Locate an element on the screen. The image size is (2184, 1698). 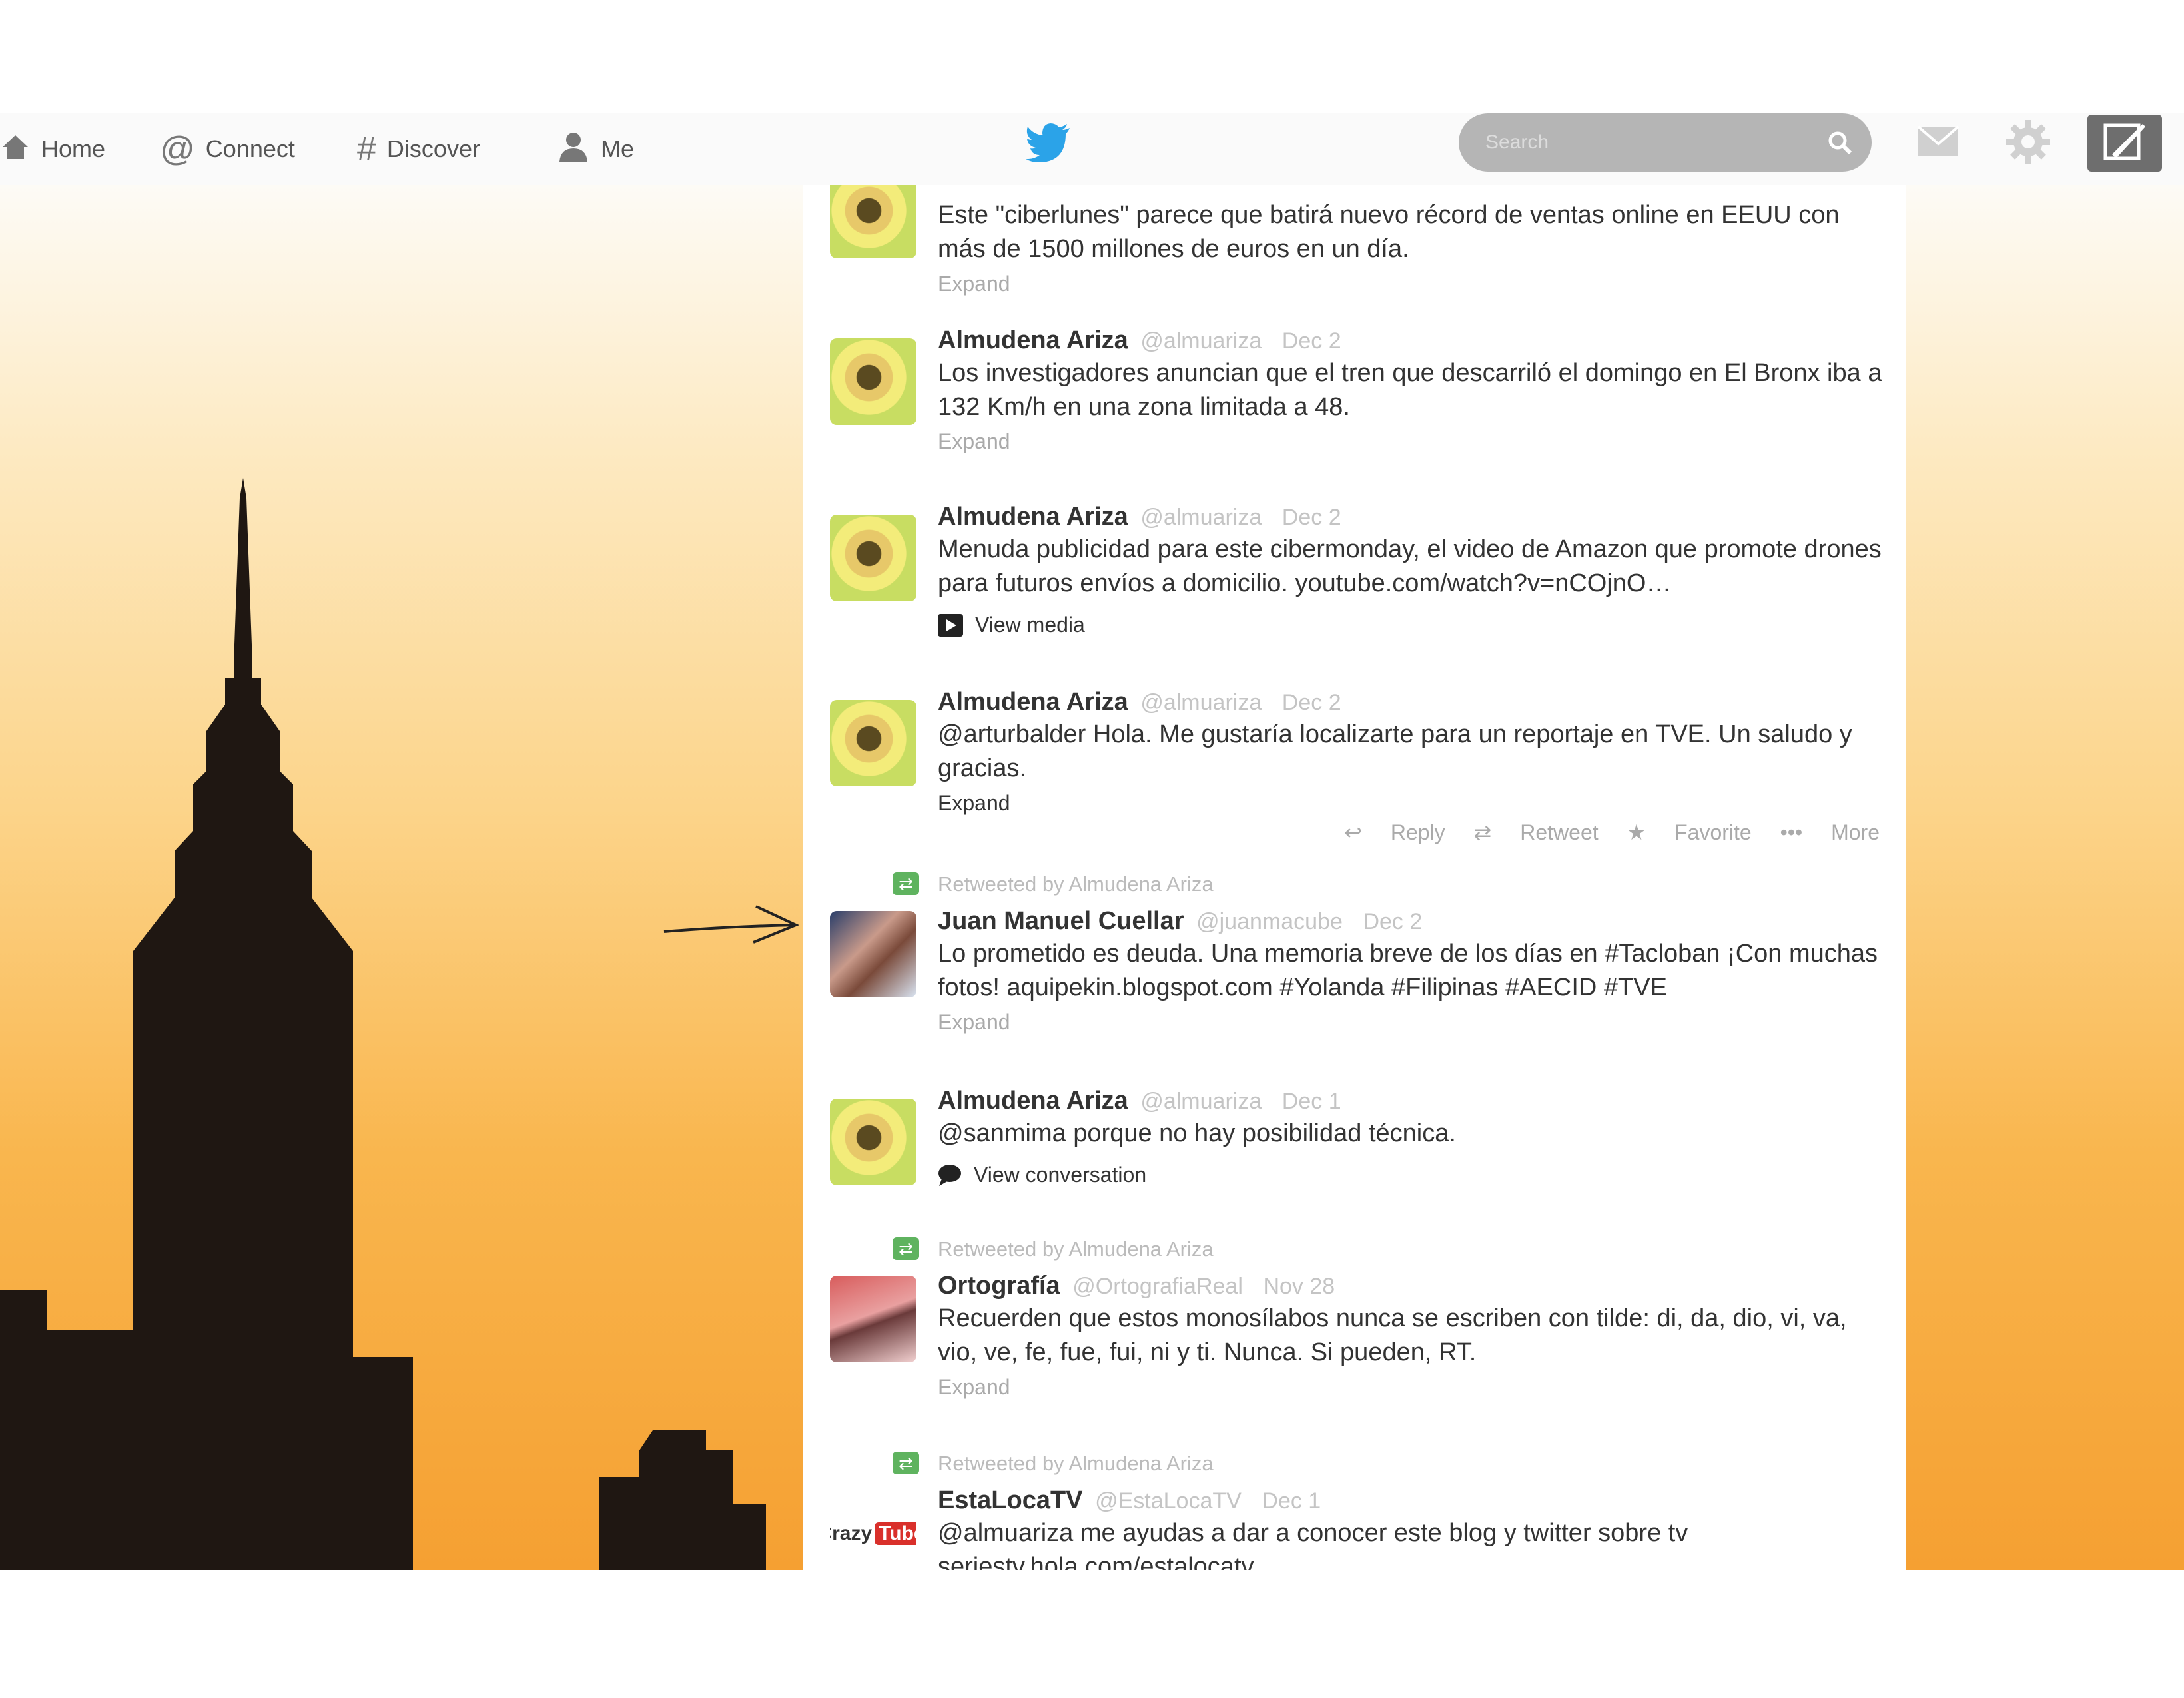
compose-quill-icon is located at coordinates (2124, 143).